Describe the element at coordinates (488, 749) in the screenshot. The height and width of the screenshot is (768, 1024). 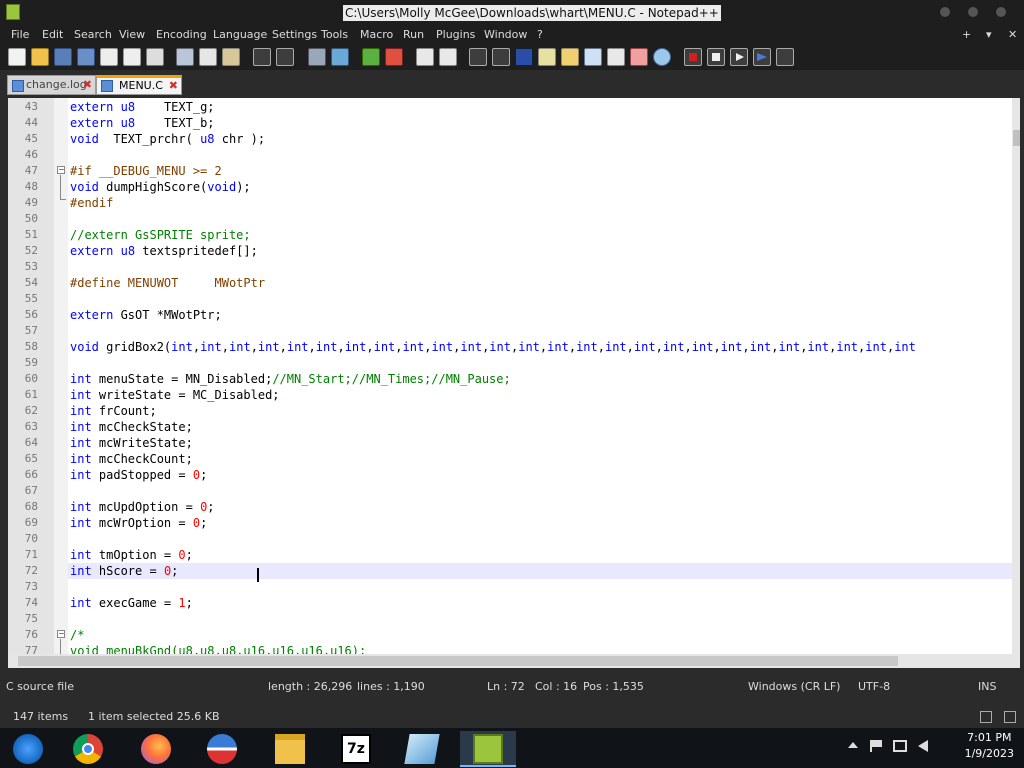
I see `taskbar-notepadpp` at that location.